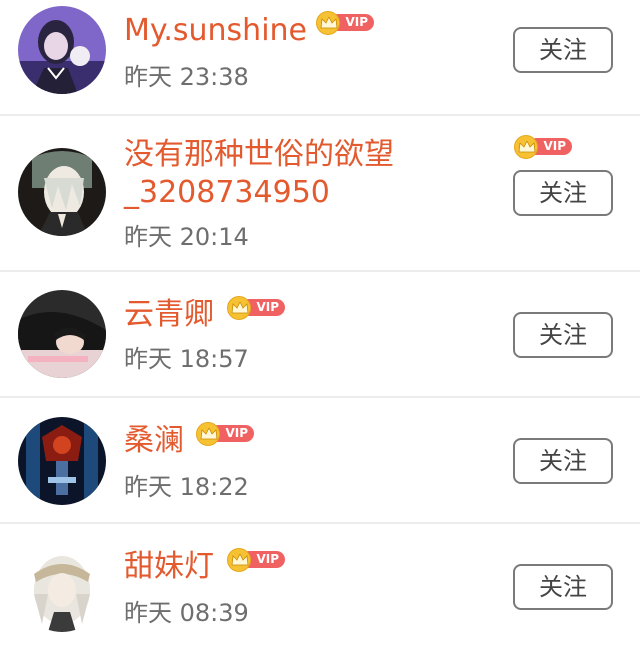 The image size is (640, 648). I want to click on username: 云青卿, so click(169, 315).